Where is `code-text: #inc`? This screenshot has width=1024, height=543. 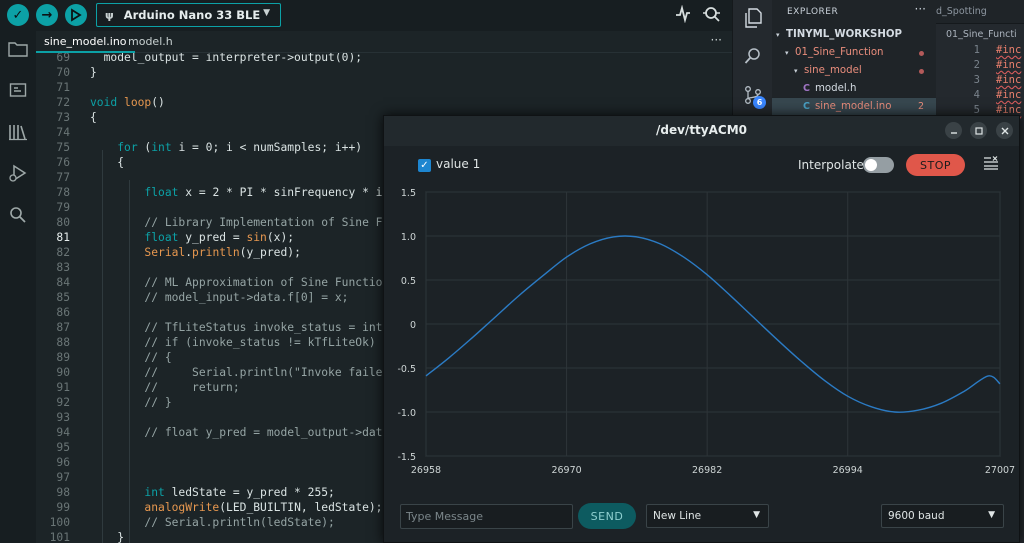 code-text: #inc is located at coordinates (1009, 65).